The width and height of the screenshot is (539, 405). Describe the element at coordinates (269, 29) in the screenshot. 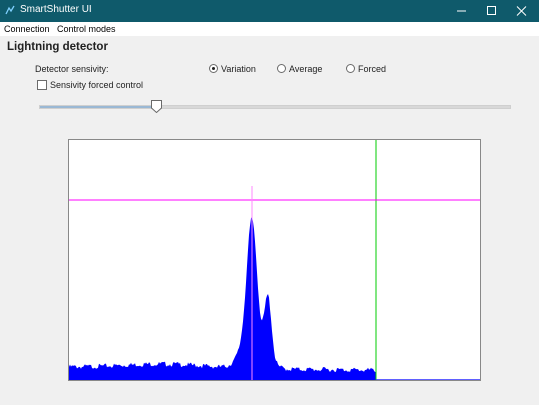

I see `menu-bar: Connection Control modes` at that location.